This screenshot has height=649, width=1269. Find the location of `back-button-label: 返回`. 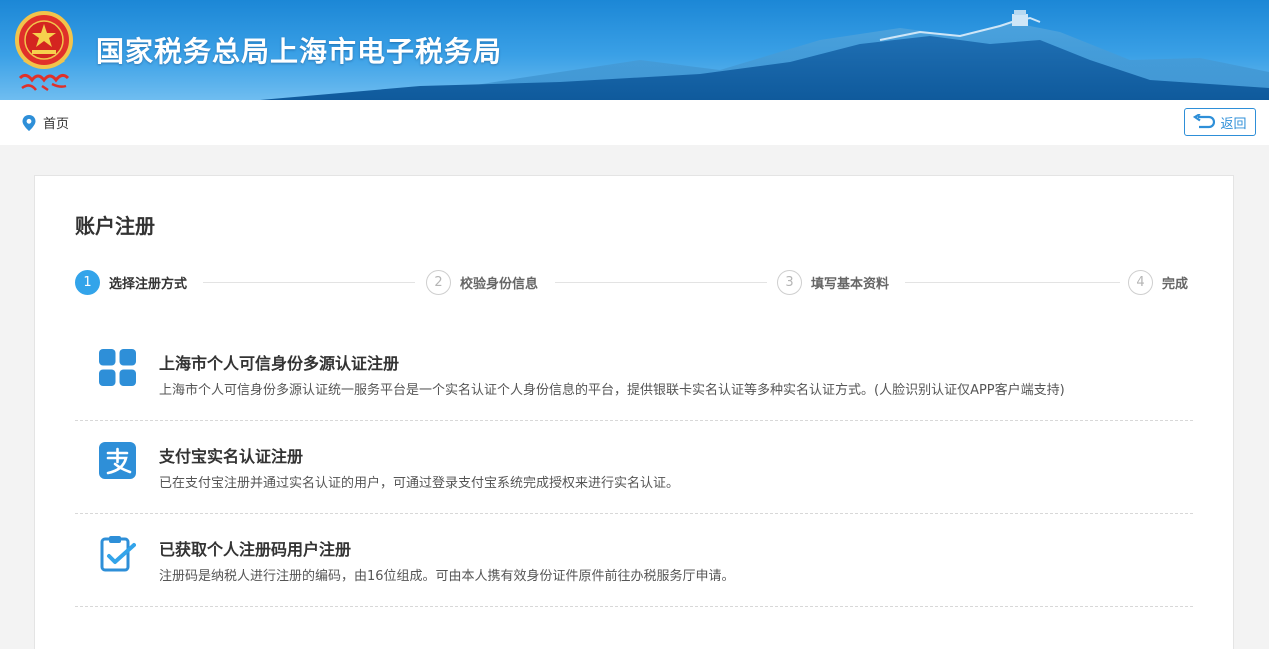

back-button-label: 返回 is located at coordinates (1233, 124).